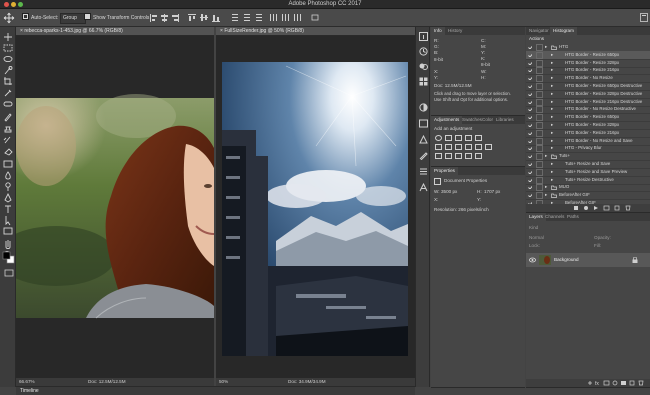 Image resolution: width=650 pixels, height=395 pixels. What do you see at coordinates (458, 147) in the screenshot?
I see `black-white-icon` at bounding box center [458, 147].